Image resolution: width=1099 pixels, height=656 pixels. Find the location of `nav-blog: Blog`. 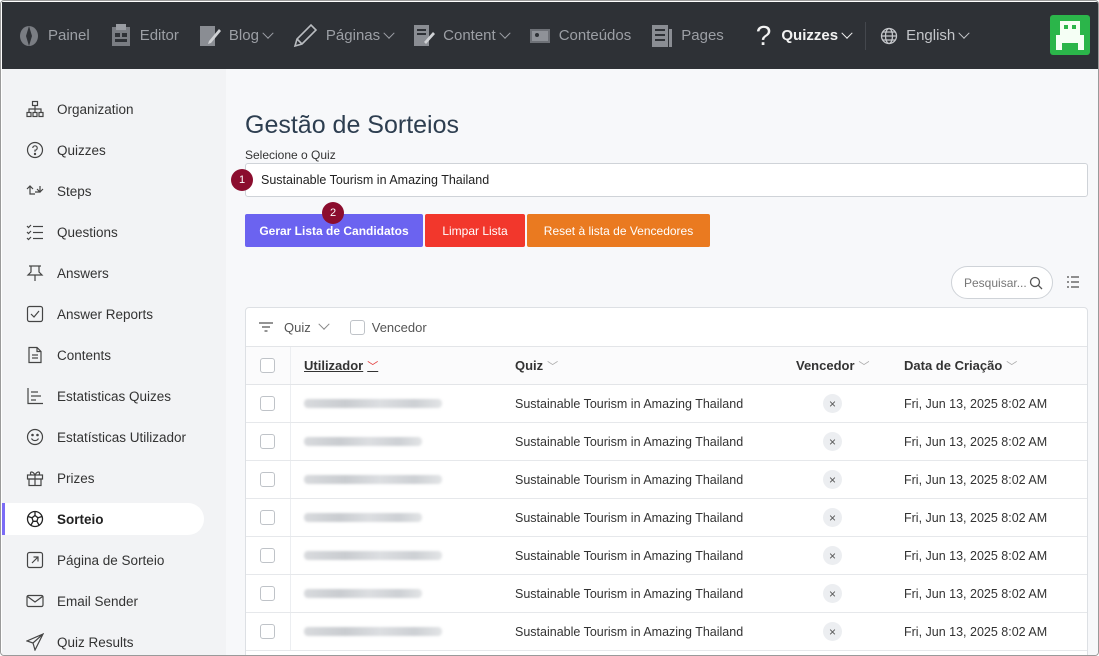

nav-blog: Blog is located at coordinates (235, 35).